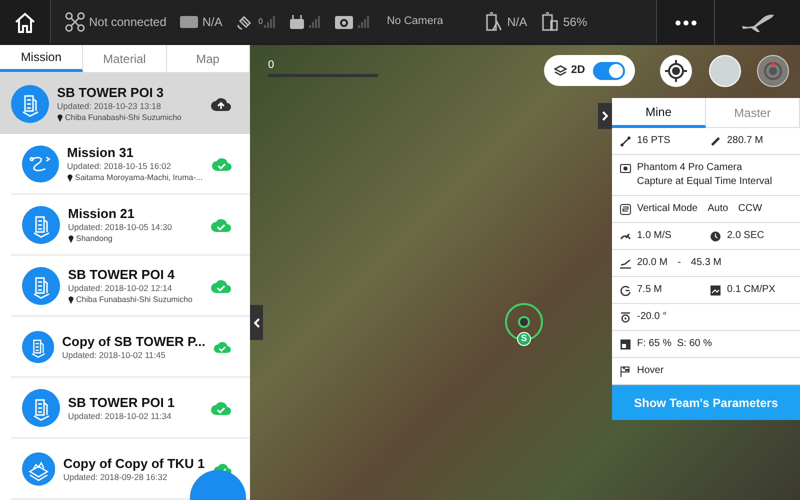  I want to click on panel-tab: Master, so click(753, 113).